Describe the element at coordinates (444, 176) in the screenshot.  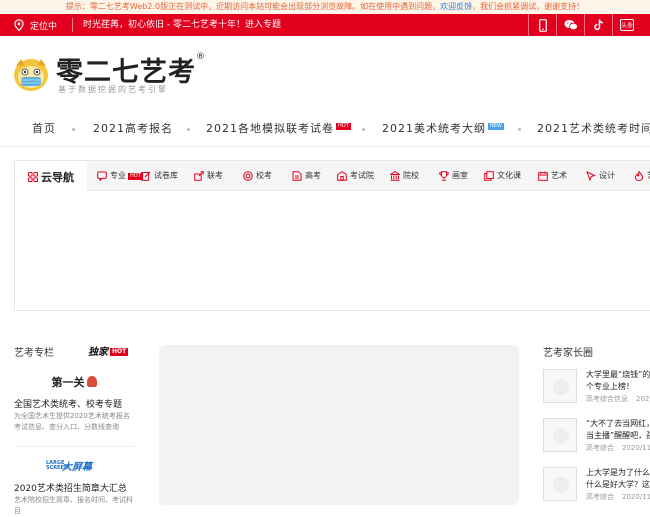
I see `trophy-icon` at that location.